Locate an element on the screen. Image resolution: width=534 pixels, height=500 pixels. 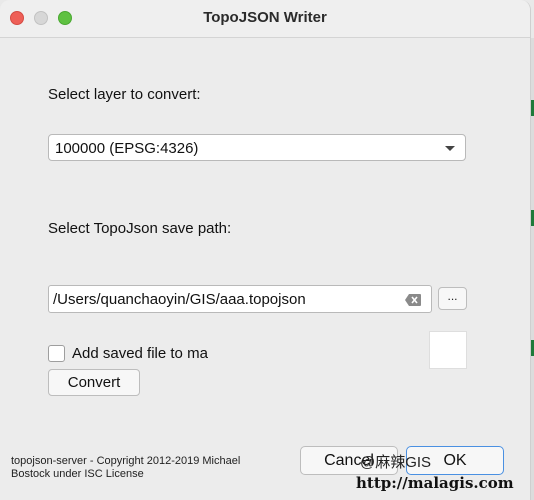
window-title: TopoJSON Writer is located at coordinates (265, 17).